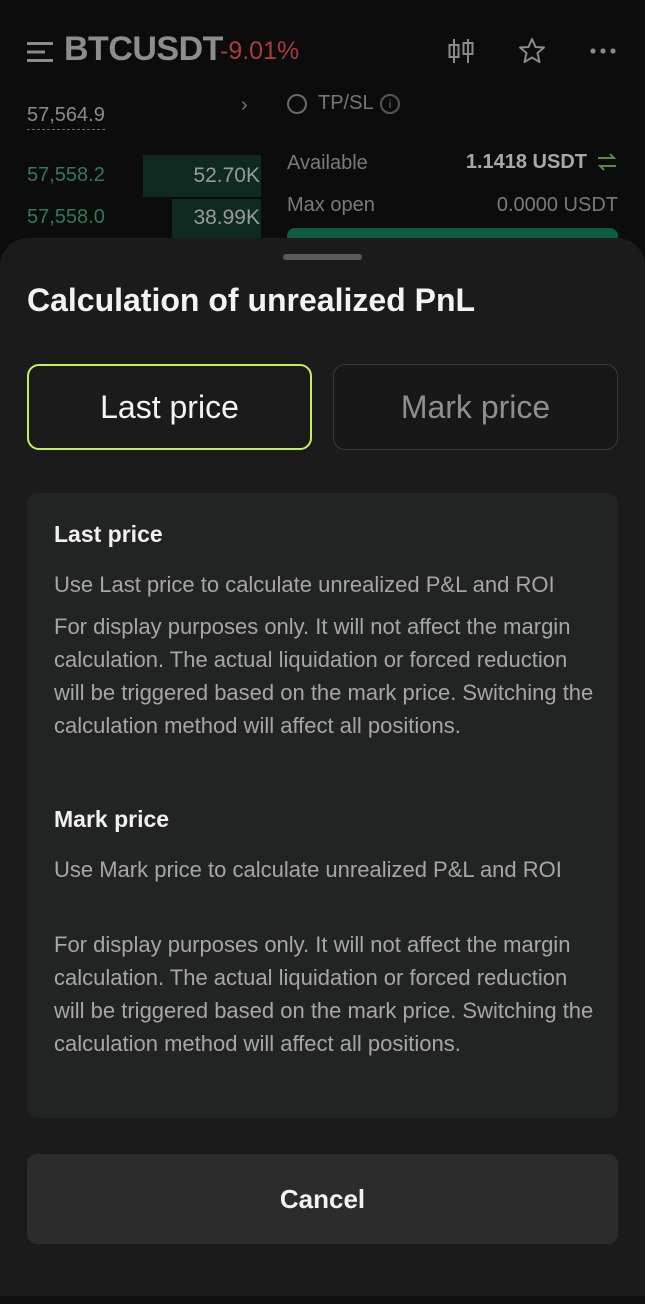 Image resolution: width=645 pixels, height=1304 pixels. What do you see at coordinates (244, 105) in the screenshot?
I see `chevron-right-icon: ›` at bounding box center [244, 105].